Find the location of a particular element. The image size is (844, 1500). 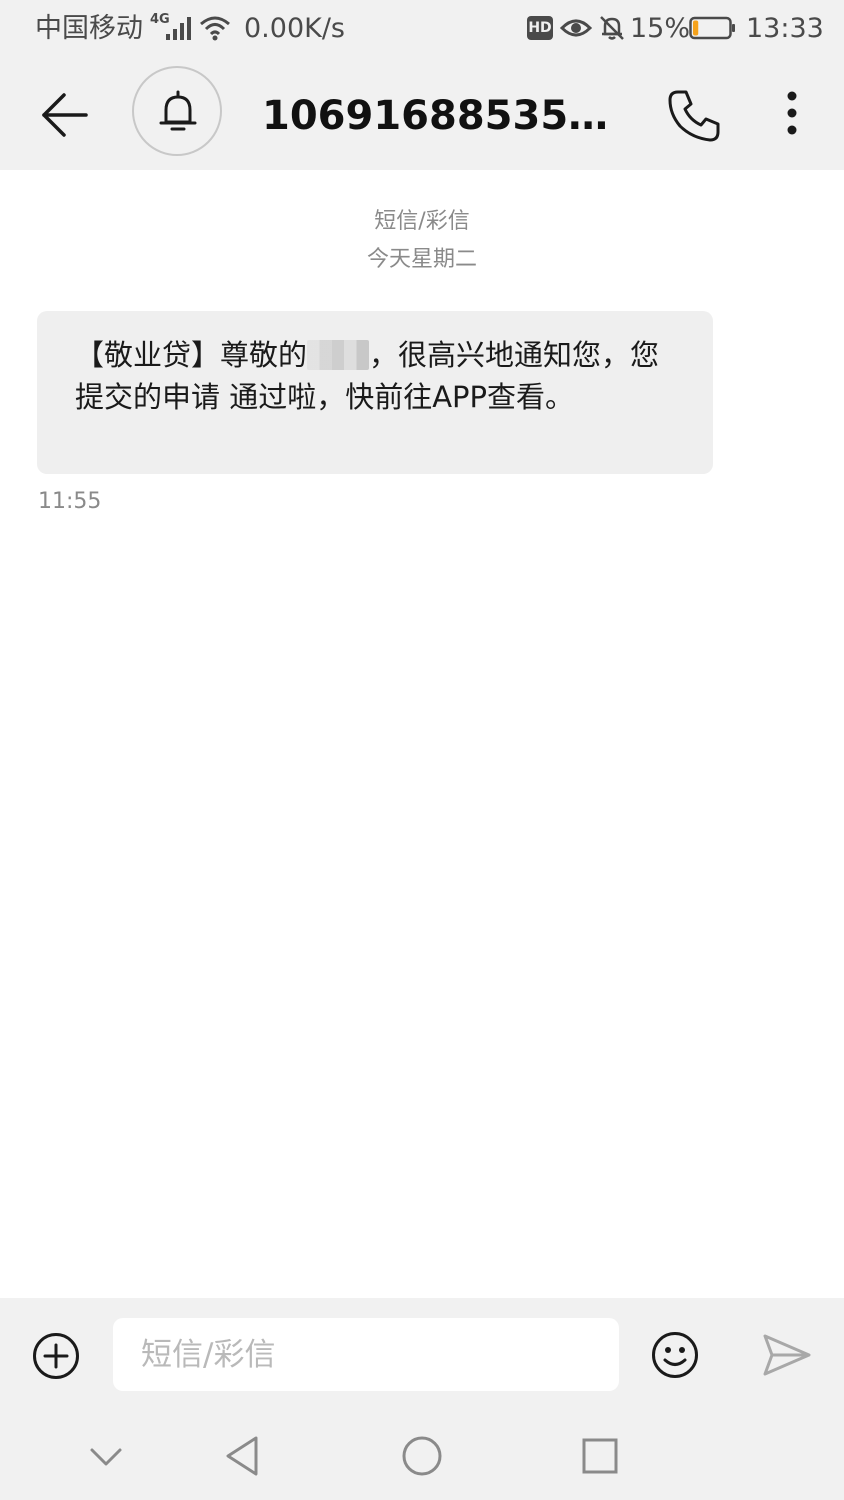

back-arrow-icon is located at coordinates (65, 115).